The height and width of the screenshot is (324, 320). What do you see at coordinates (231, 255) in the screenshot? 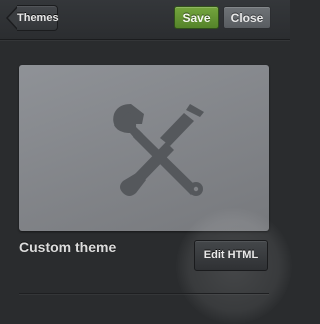
I see `edit-html-button: Edit HTML` at bounding box center [231, 255].